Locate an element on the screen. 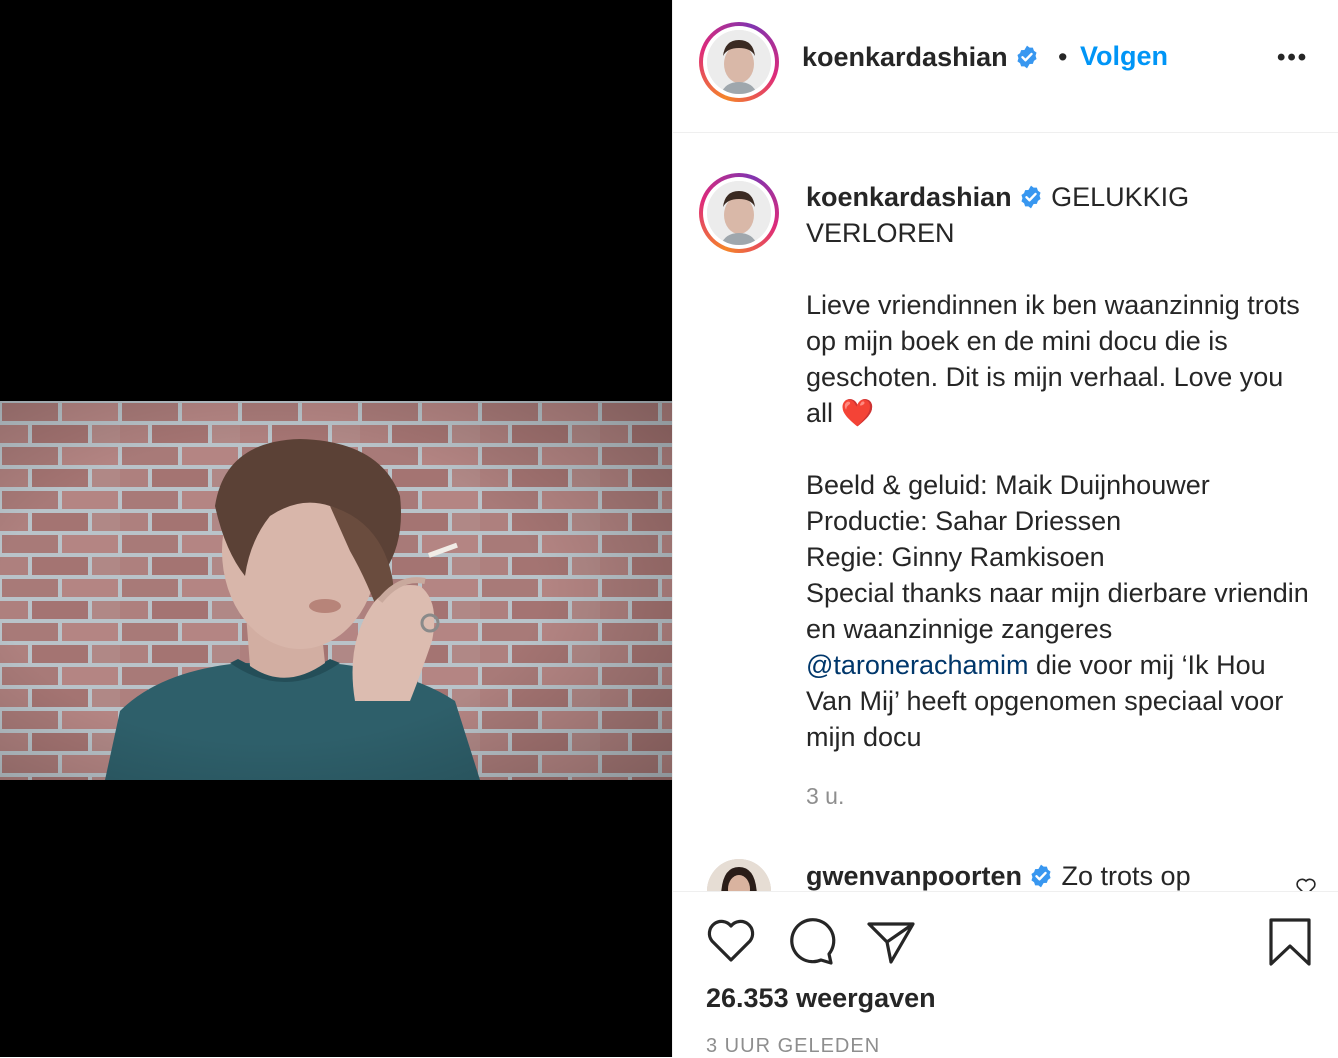  credit-line: Regie: Ginny Ramkisoen is located at coordinates (955, 557).